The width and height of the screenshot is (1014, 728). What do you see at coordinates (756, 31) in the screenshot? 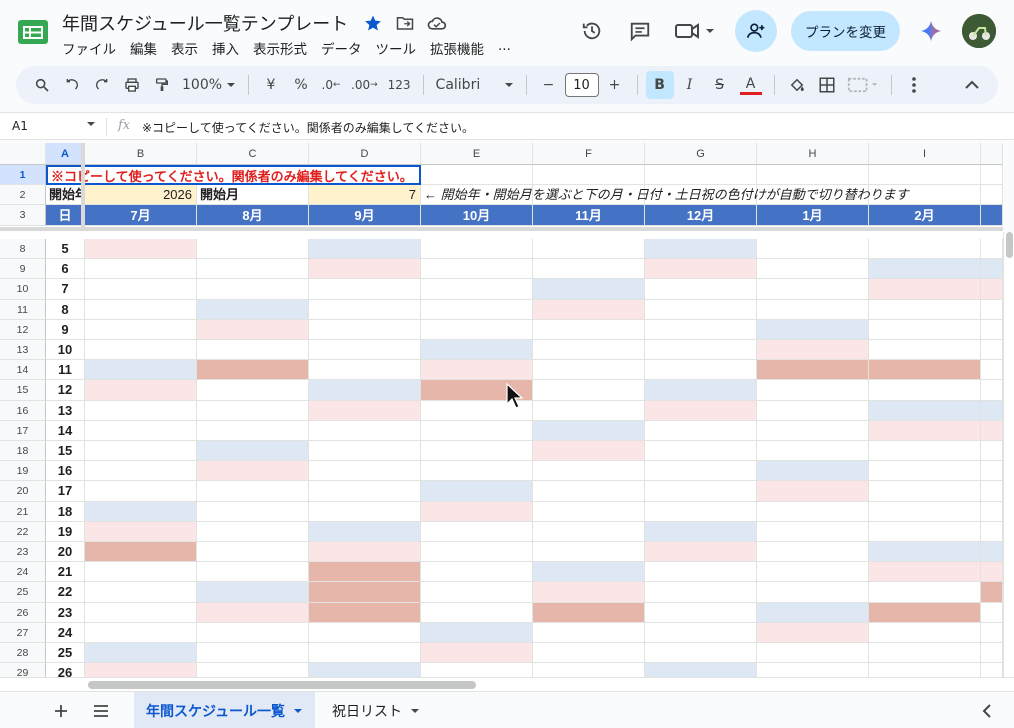
I see `share-button` at bounding box center [756, 31].